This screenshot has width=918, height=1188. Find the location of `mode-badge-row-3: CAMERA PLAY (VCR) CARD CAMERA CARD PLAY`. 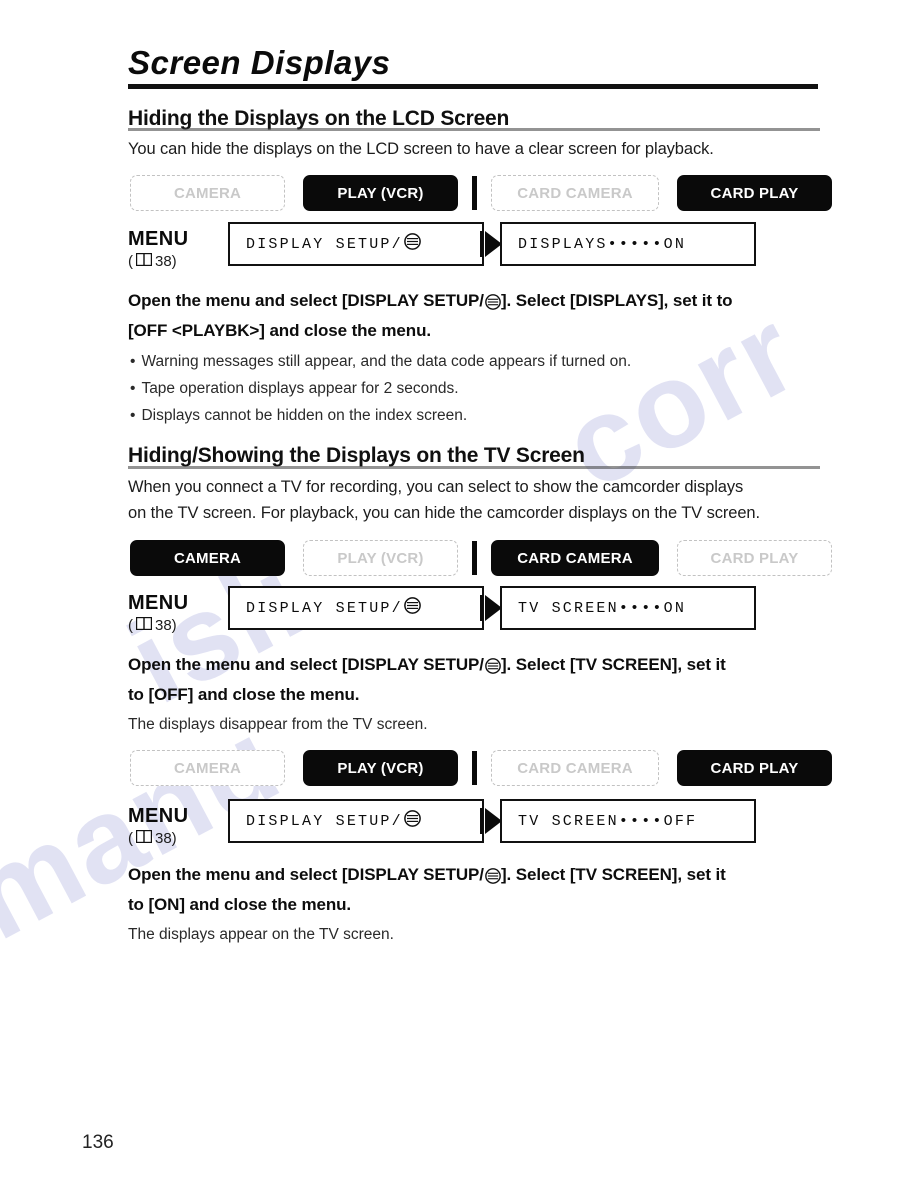

mode-badge-row-3: CAMERA PLAY (VCR) CARD CAMERA CARD PLAY is located at coordinates (481, 768).